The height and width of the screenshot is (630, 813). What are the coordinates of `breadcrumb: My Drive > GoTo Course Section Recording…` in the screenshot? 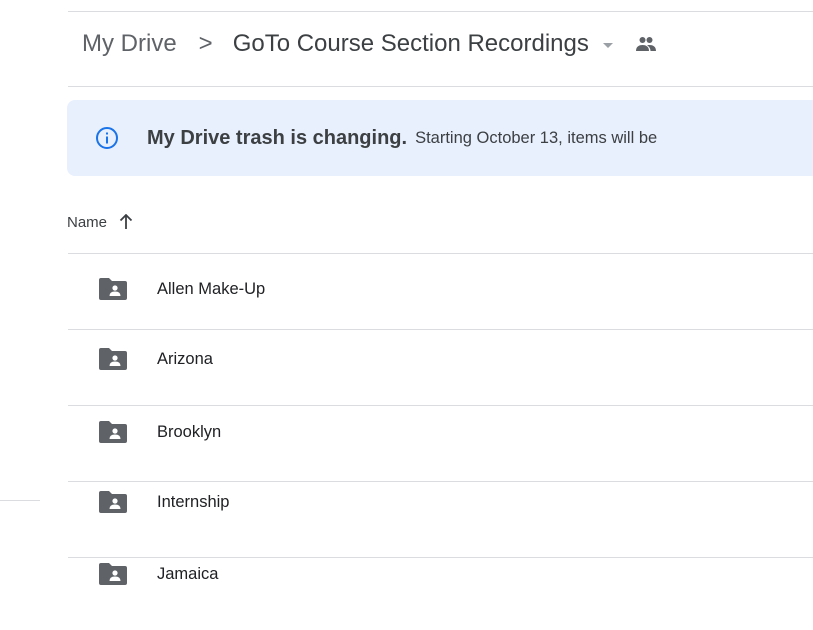 It's located at (369, 44).